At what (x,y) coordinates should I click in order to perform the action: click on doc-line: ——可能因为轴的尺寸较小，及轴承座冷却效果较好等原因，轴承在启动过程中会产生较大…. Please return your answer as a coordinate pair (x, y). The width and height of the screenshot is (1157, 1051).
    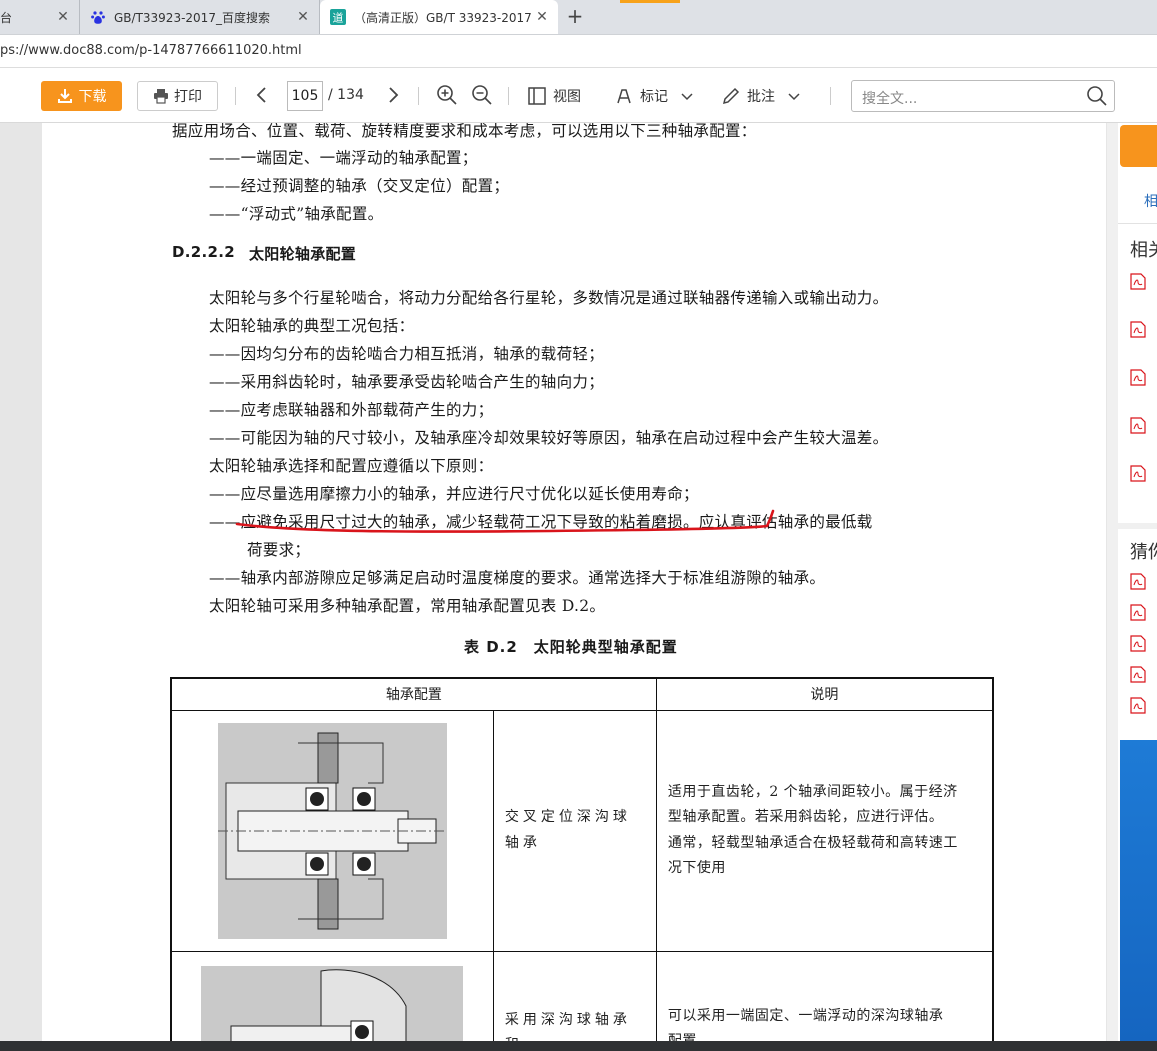
    Looking at the image, I should click on (549, 438).